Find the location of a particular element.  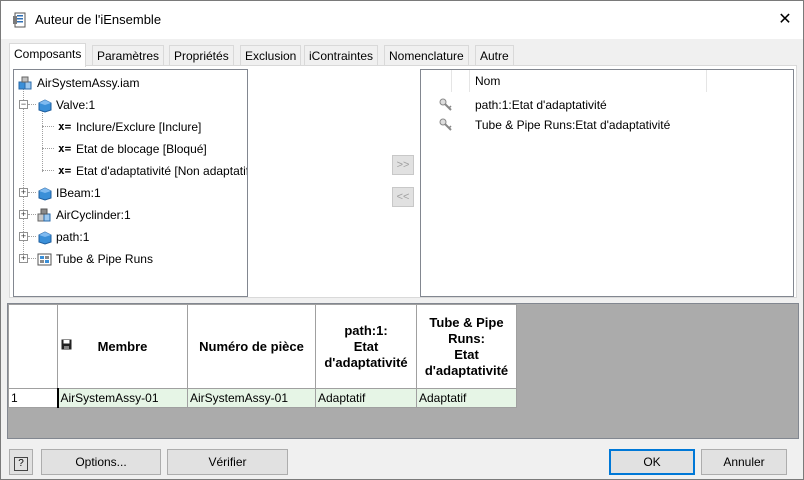

close-icon: ✕ is located at coordinates (785, 20).